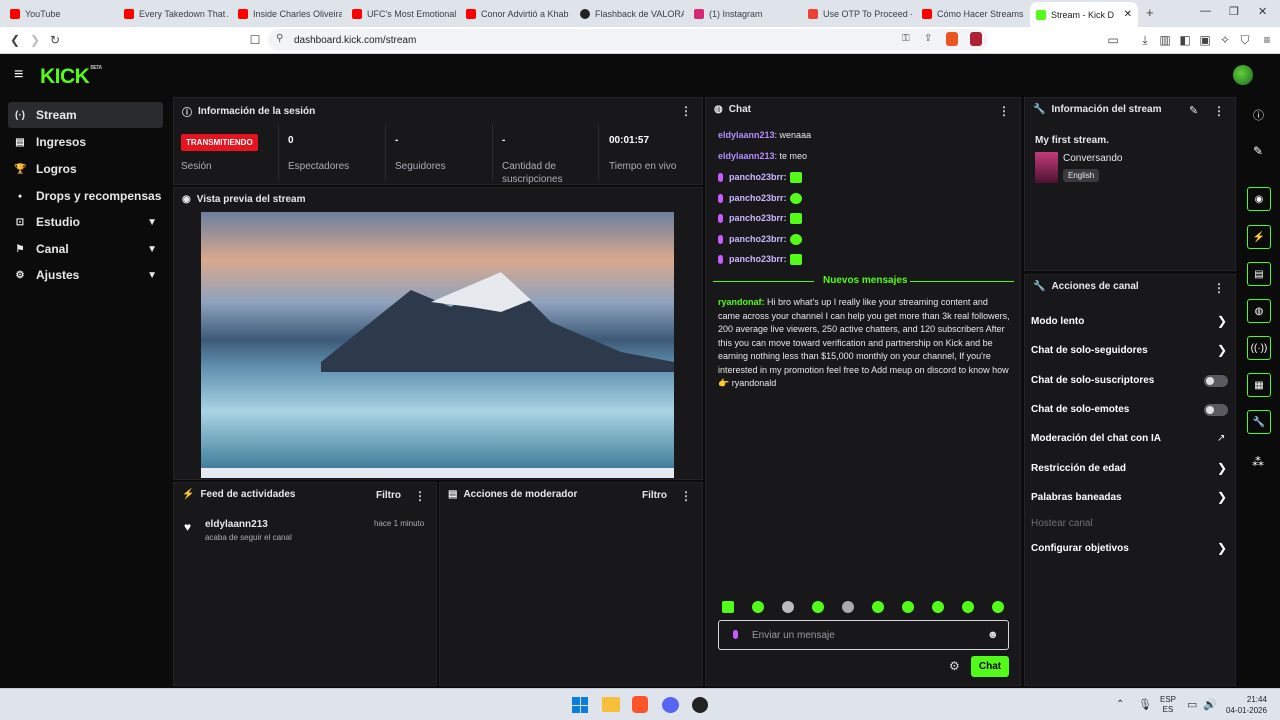 The height and width of the screenshot is (720, 1280). Describe the element at coordinates (1259, 199) in the screenshot. I see `rail-button: ◉` at that location.